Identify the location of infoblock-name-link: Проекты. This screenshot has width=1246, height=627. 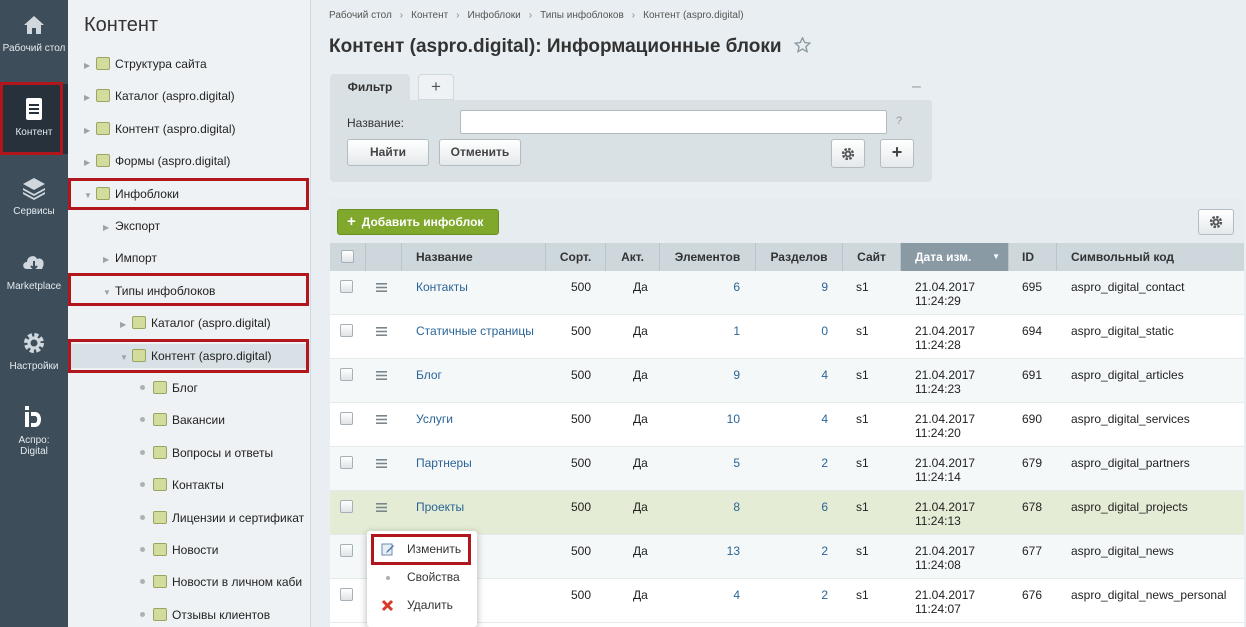
(440, 507).